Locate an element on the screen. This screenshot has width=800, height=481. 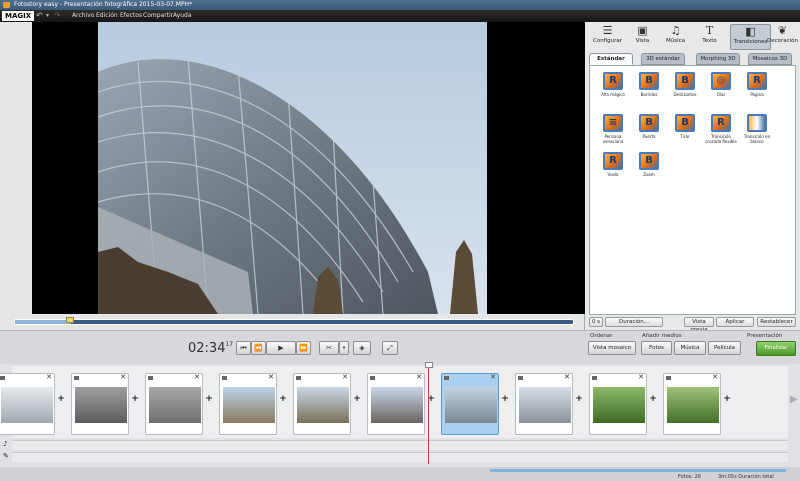
play-button: ▶ is located at coordinates (281, 348).